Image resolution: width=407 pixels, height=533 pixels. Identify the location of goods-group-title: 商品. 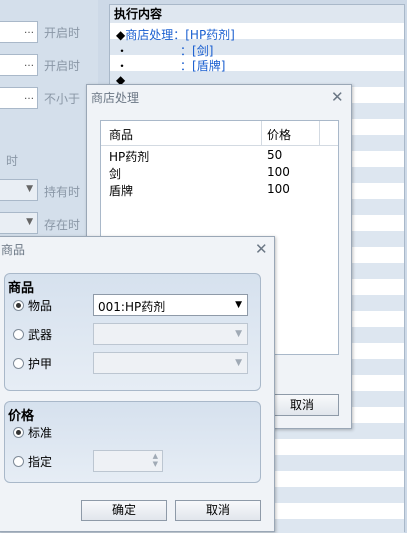
(21, 288).